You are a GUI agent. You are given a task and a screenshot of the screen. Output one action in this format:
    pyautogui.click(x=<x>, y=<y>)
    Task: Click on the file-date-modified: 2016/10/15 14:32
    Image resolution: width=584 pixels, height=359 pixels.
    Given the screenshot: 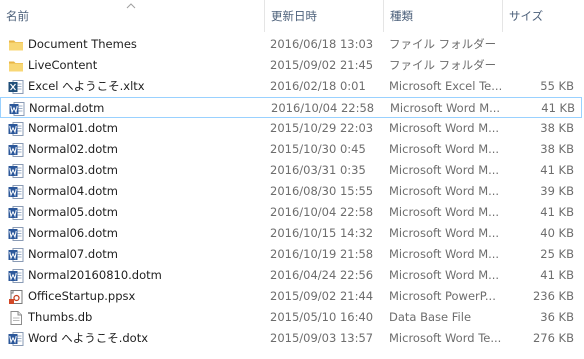 What is the action you would take?
    pyautogui.click(x=322, y=233)
    